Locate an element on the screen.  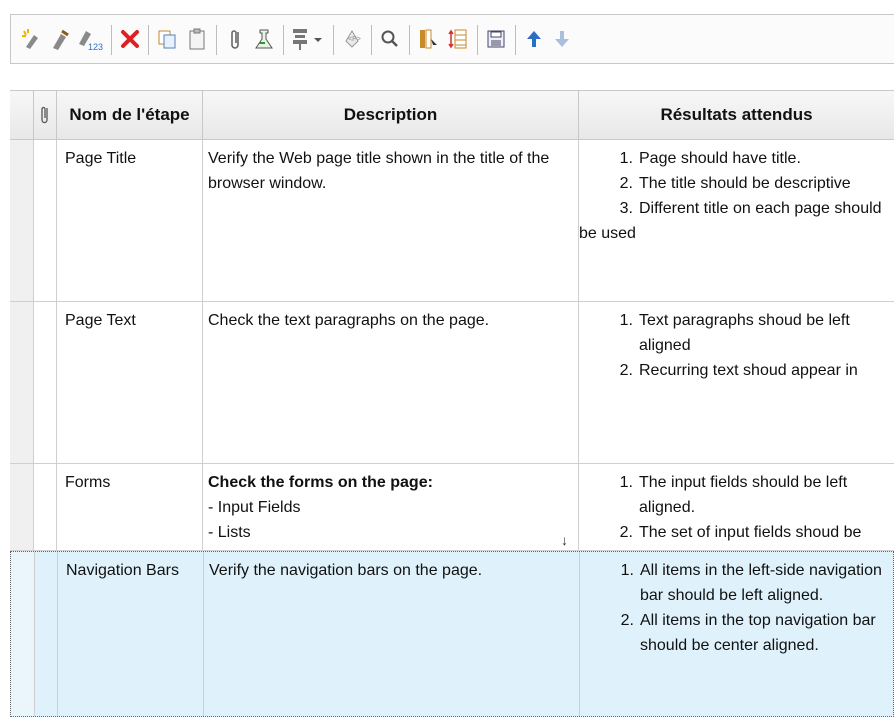
list-item: 1. Text paragraphs shoud be left aligned is located at coordinates (734, 333).